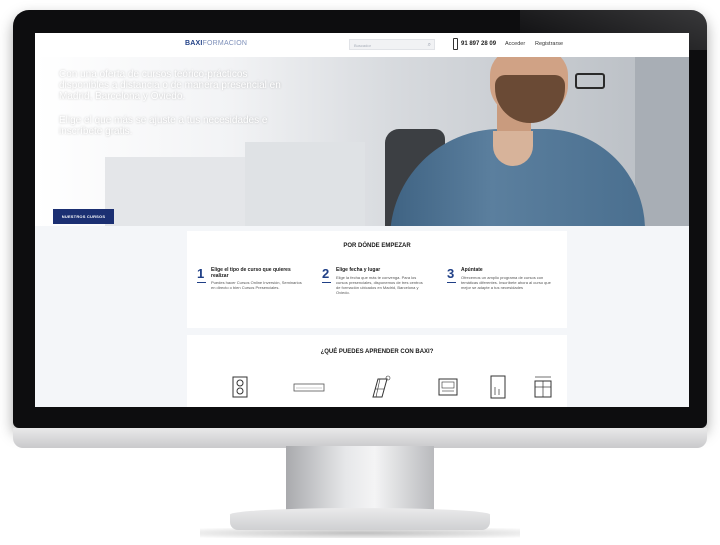 The image size is (720, 545). I want to click on login-link: Acceder, so click(515, 44).